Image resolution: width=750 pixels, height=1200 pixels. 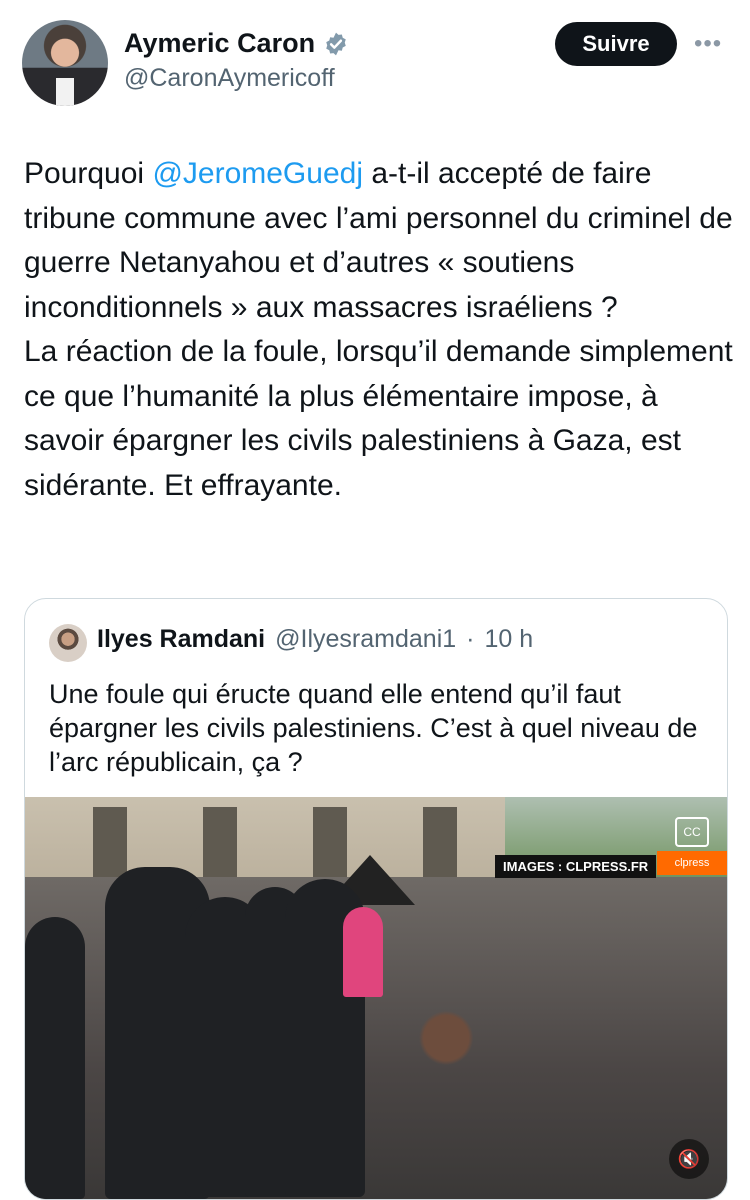 What do you see at coordinates (692, 832) in the screenshot?
I see `closed-captions-icon: CC` at bounding box center [692, 832].